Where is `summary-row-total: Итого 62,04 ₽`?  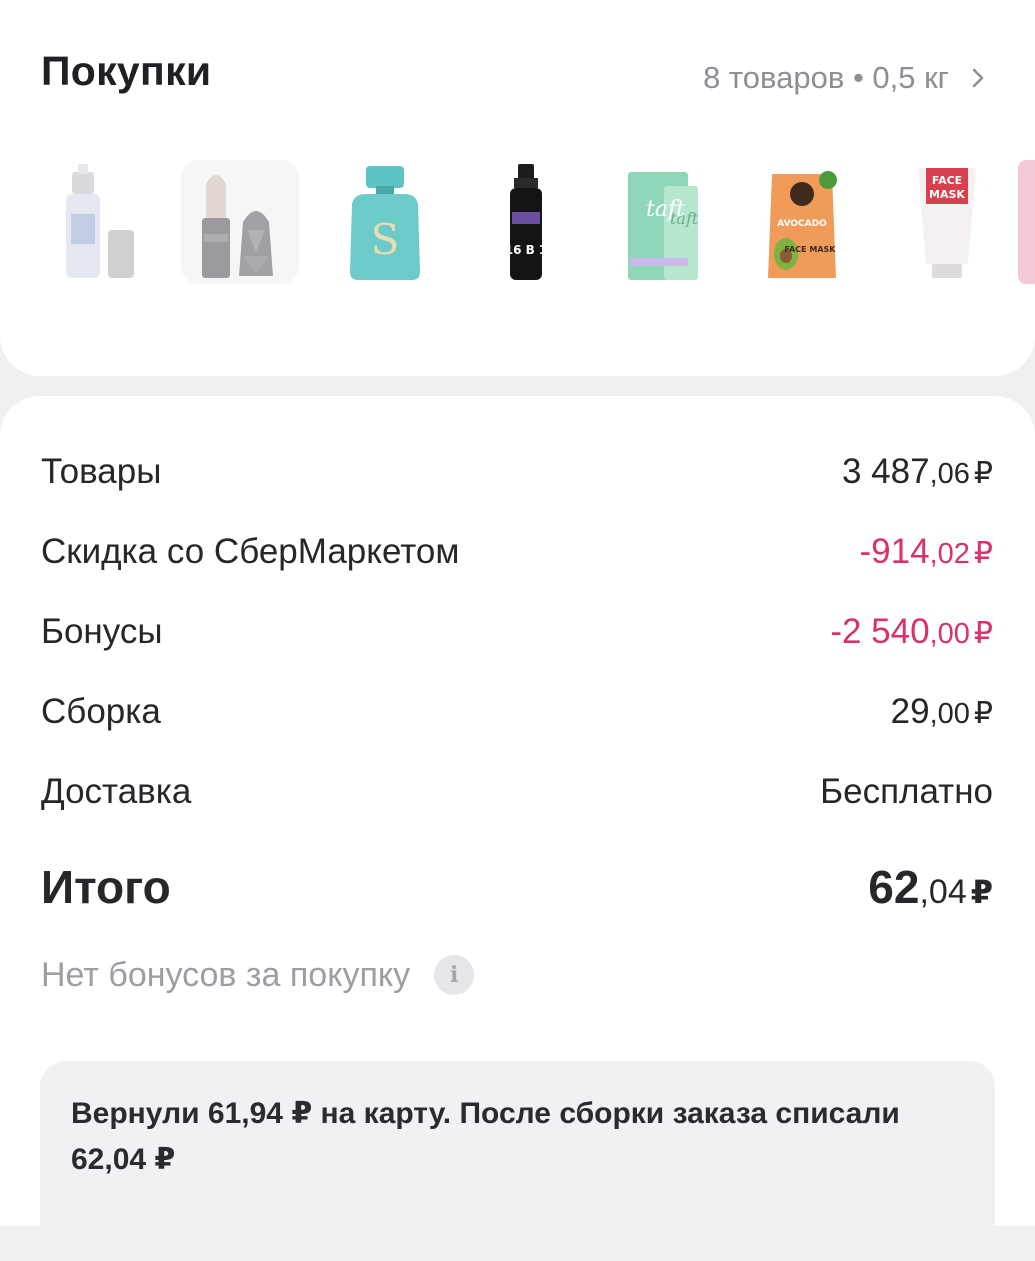 summary-row-total: Итого 62,04 ₽ is located at coordinates (517, 887).